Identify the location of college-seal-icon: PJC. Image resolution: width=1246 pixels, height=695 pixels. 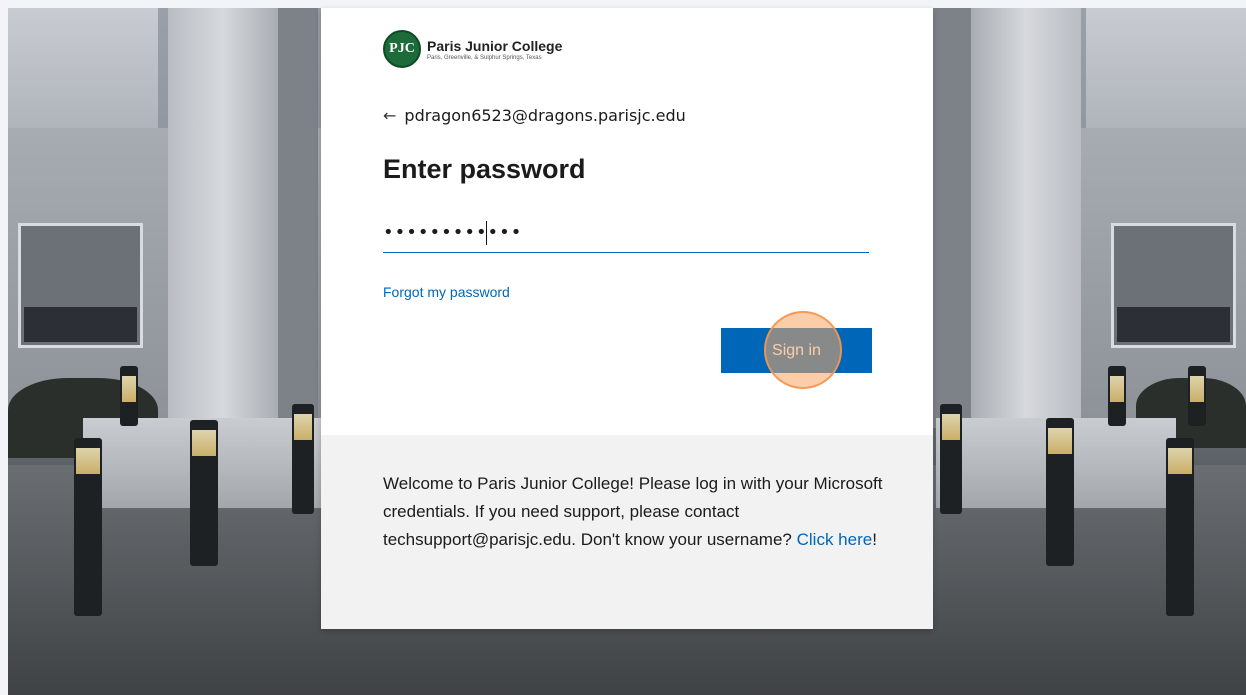
(402, 49).